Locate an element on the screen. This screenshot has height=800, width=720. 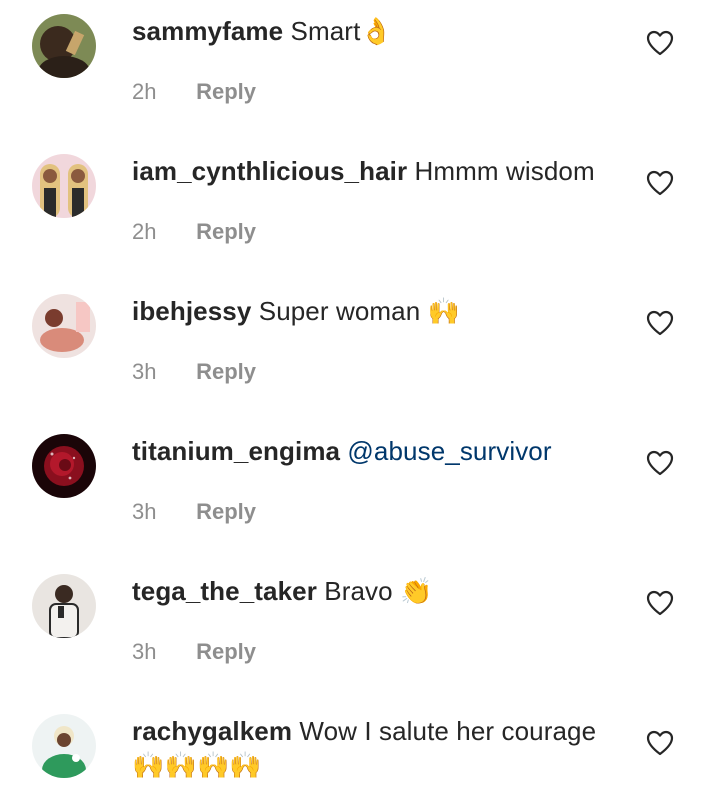
comment-text: tega_the_taker Bravo 👏 is located at coordinates (377, 591).